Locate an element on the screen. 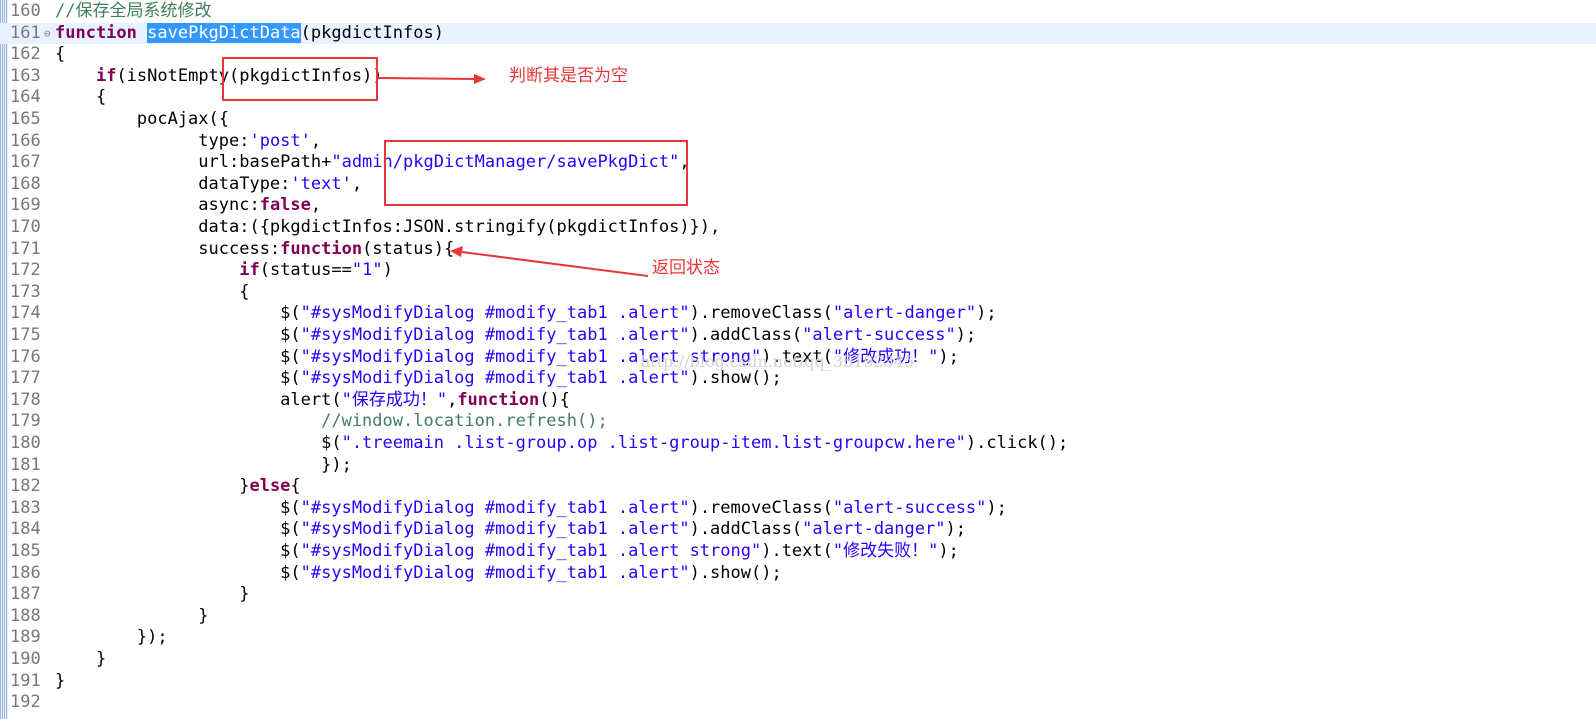 This screenshot has width=1596, height=719. arrow-empty-check is located at coordinates (431, 79).